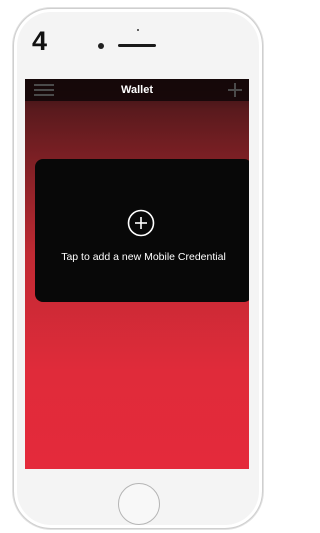 This screenshot has width=320, height=533. I want to click on navigation-bar: Wallet, so click(137, 90).